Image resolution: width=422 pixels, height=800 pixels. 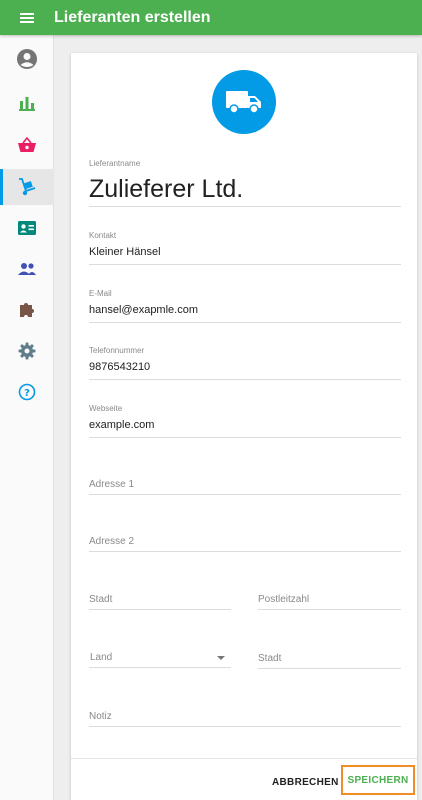 I want to click on bar-chart-icon, so click(x=27, y=104).